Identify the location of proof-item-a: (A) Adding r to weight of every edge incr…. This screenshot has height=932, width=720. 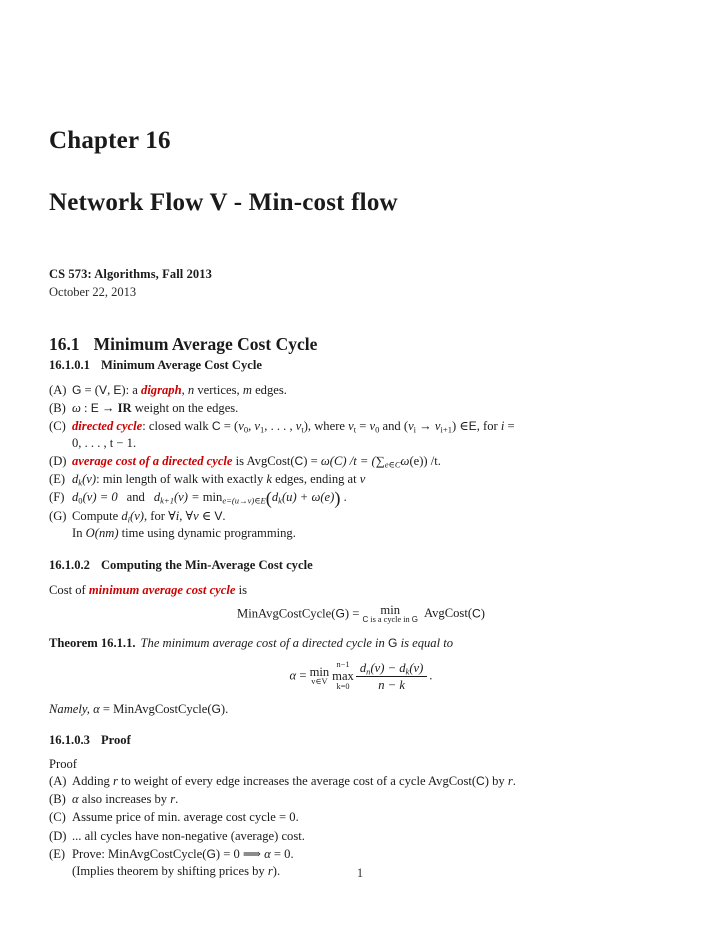
(361, 781).